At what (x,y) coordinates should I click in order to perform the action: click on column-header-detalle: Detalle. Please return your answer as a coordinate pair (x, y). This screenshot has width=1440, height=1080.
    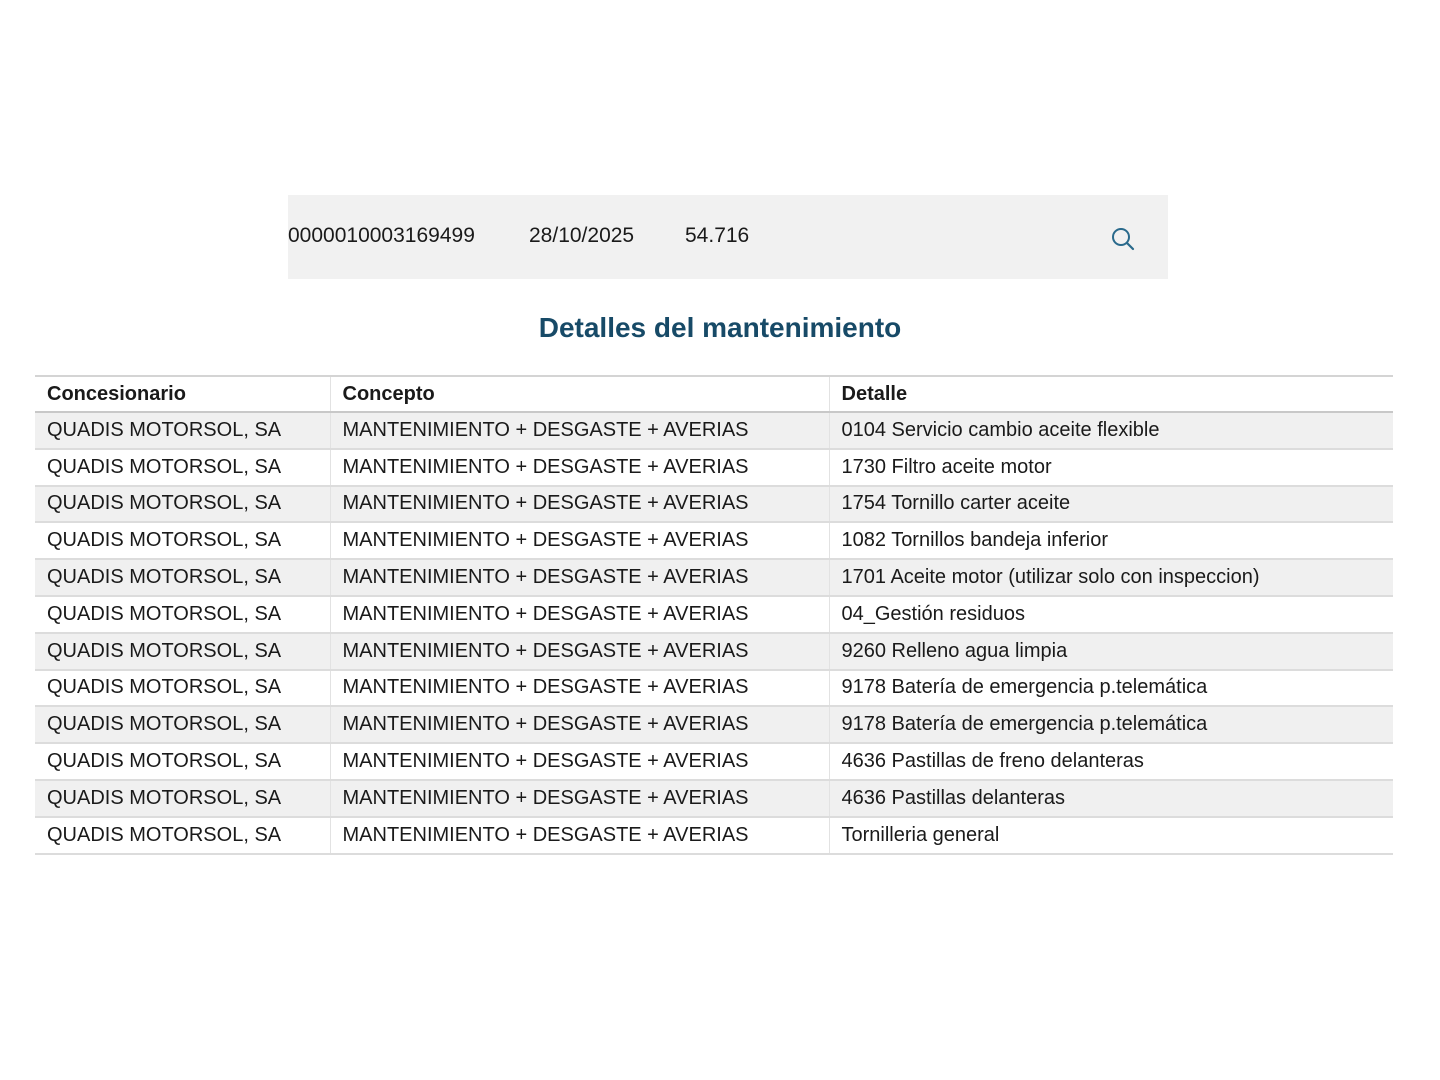
    Looking at the image, I should click on (1110, 394).